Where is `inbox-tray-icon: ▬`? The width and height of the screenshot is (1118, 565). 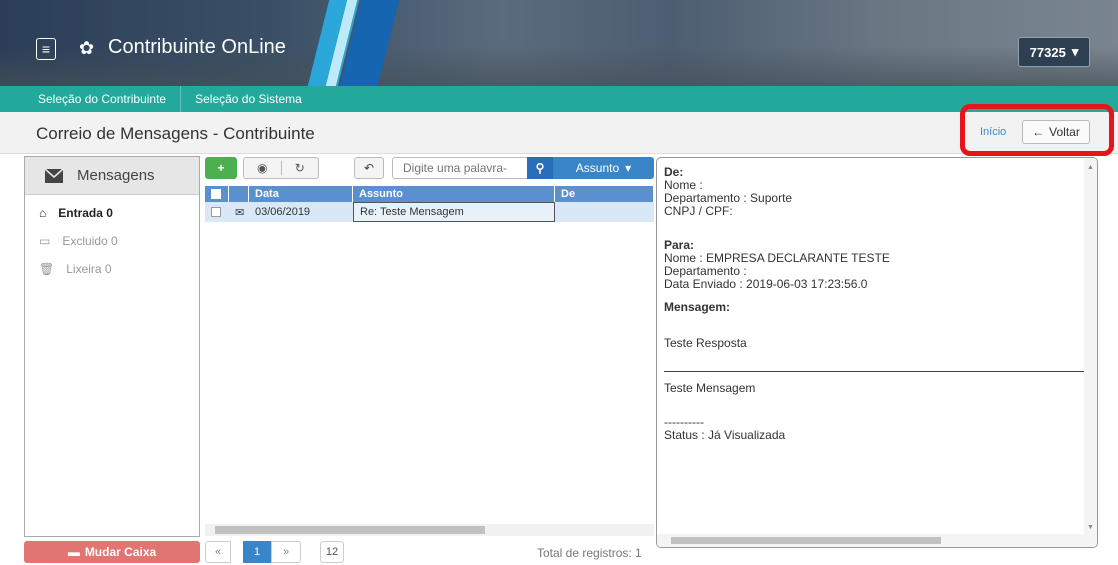
inbox-tray-icon: ▬ is located at coordinates (73, 552).